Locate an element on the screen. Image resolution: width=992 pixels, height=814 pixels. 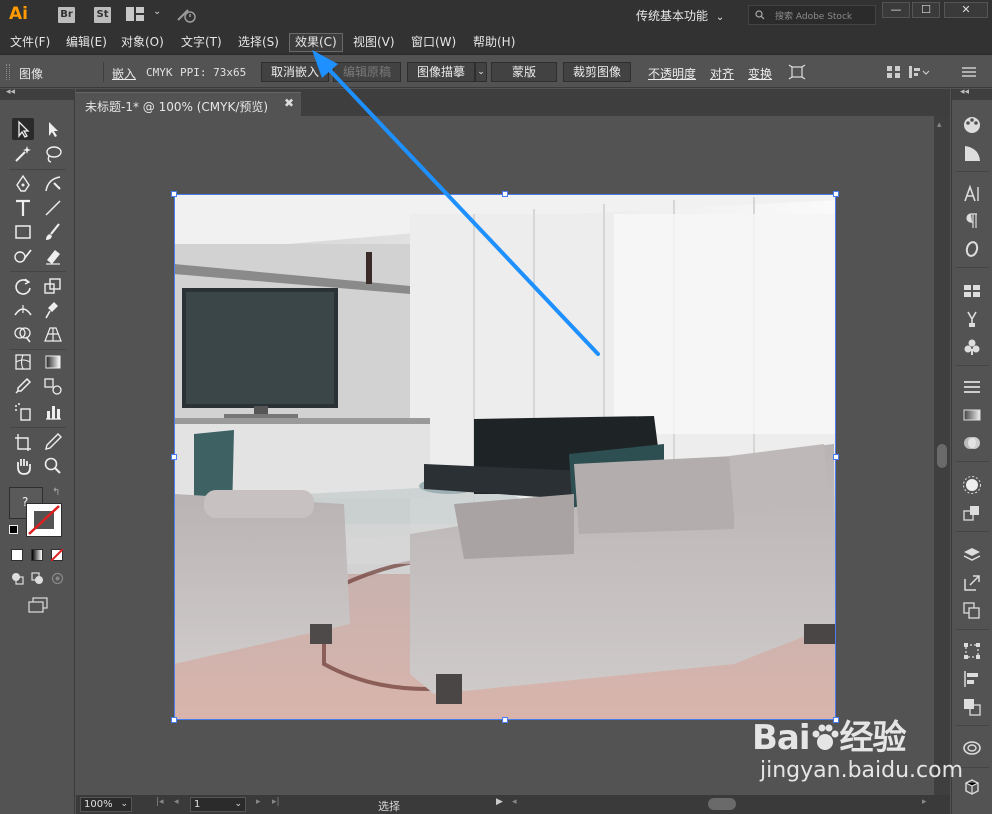
vertical-scrollbar: ▴ is located at coordinates (942, 455).